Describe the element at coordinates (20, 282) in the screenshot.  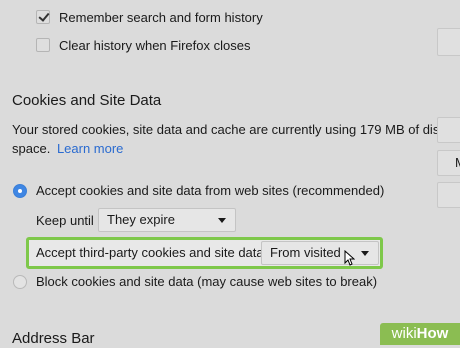
I see `block-cookies-radio` at that location.